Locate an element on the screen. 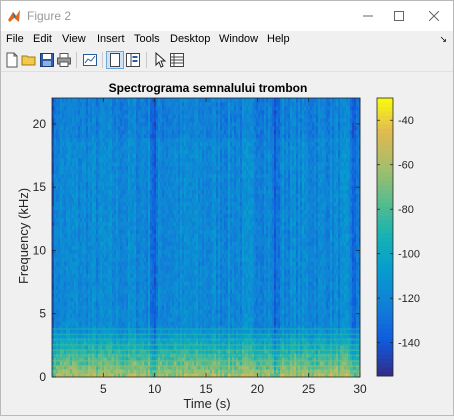  minimize-icon is located at coordinates (368, 16).